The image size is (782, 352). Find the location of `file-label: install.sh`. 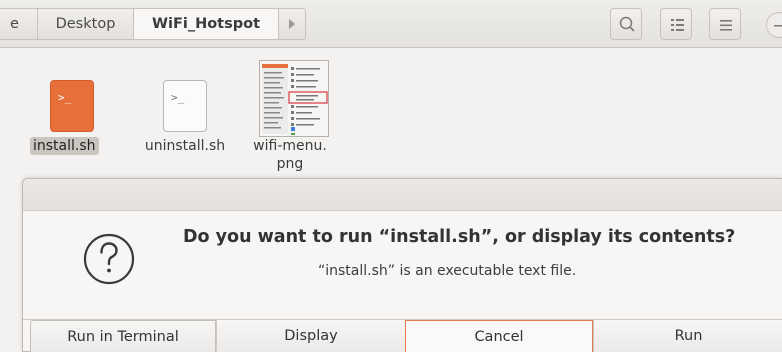

file-label: install.sh is located at coordinates (64, 146).